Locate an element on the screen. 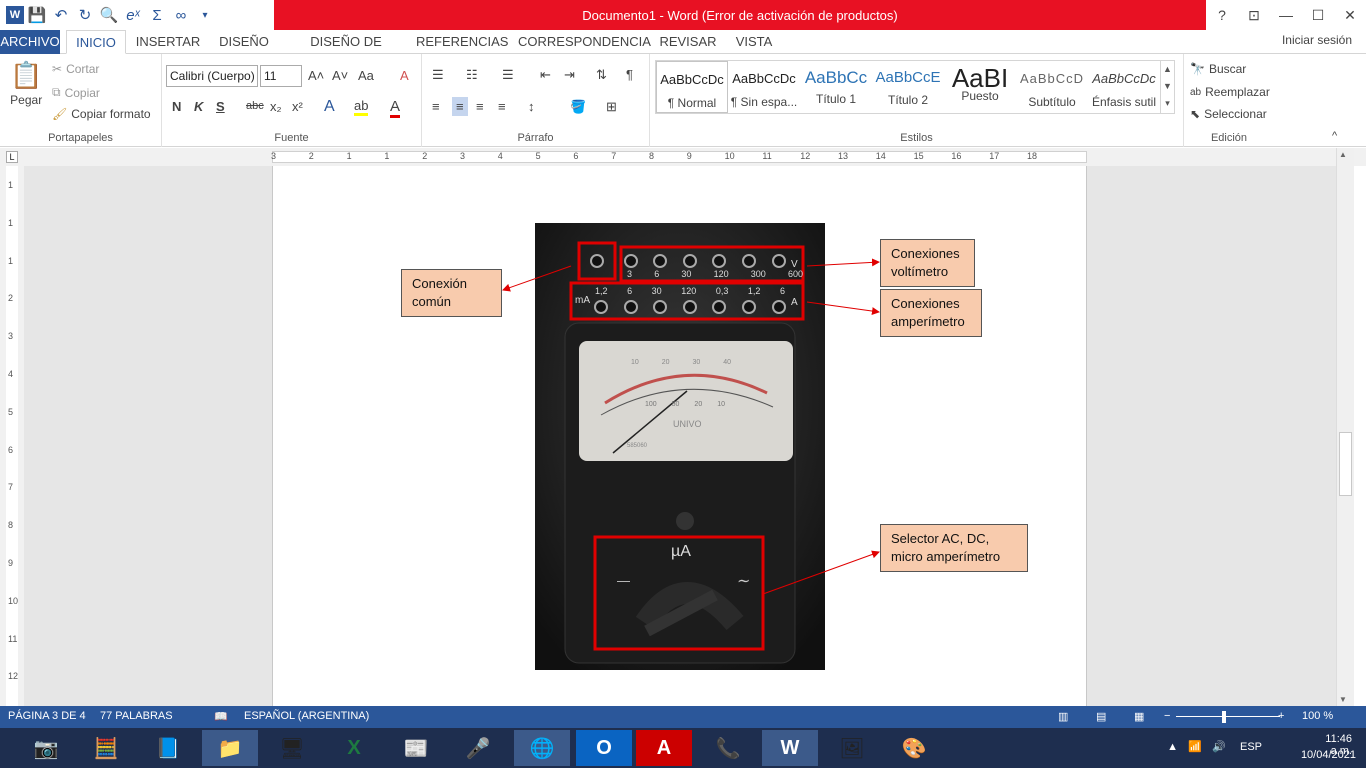 The image size is (1366, 768). underline-button: S is located at coordinates (220, 106).